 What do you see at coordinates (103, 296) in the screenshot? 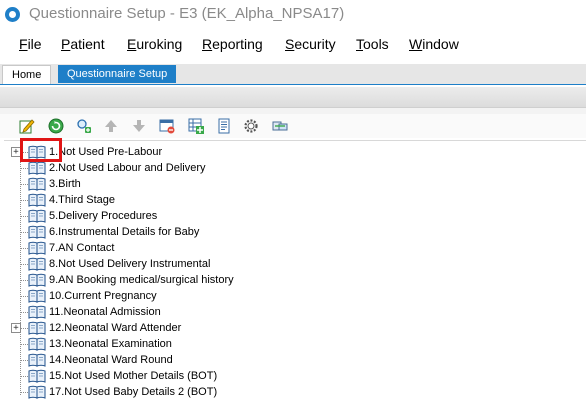
I see `tree-item-label: 10.Current Pregnancy` at bounding box center [103, 296].